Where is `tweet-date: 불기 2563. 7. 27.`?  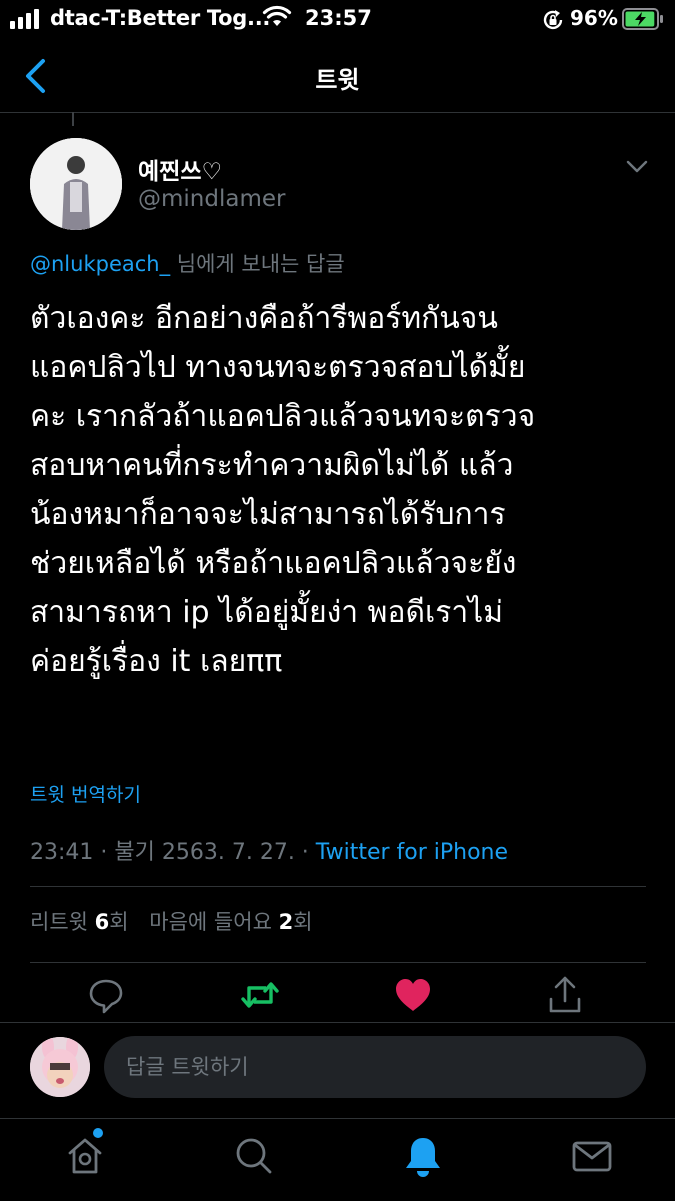 tweet-date: 불기 2563. 7. 27. is located at coordinates (204, 852).